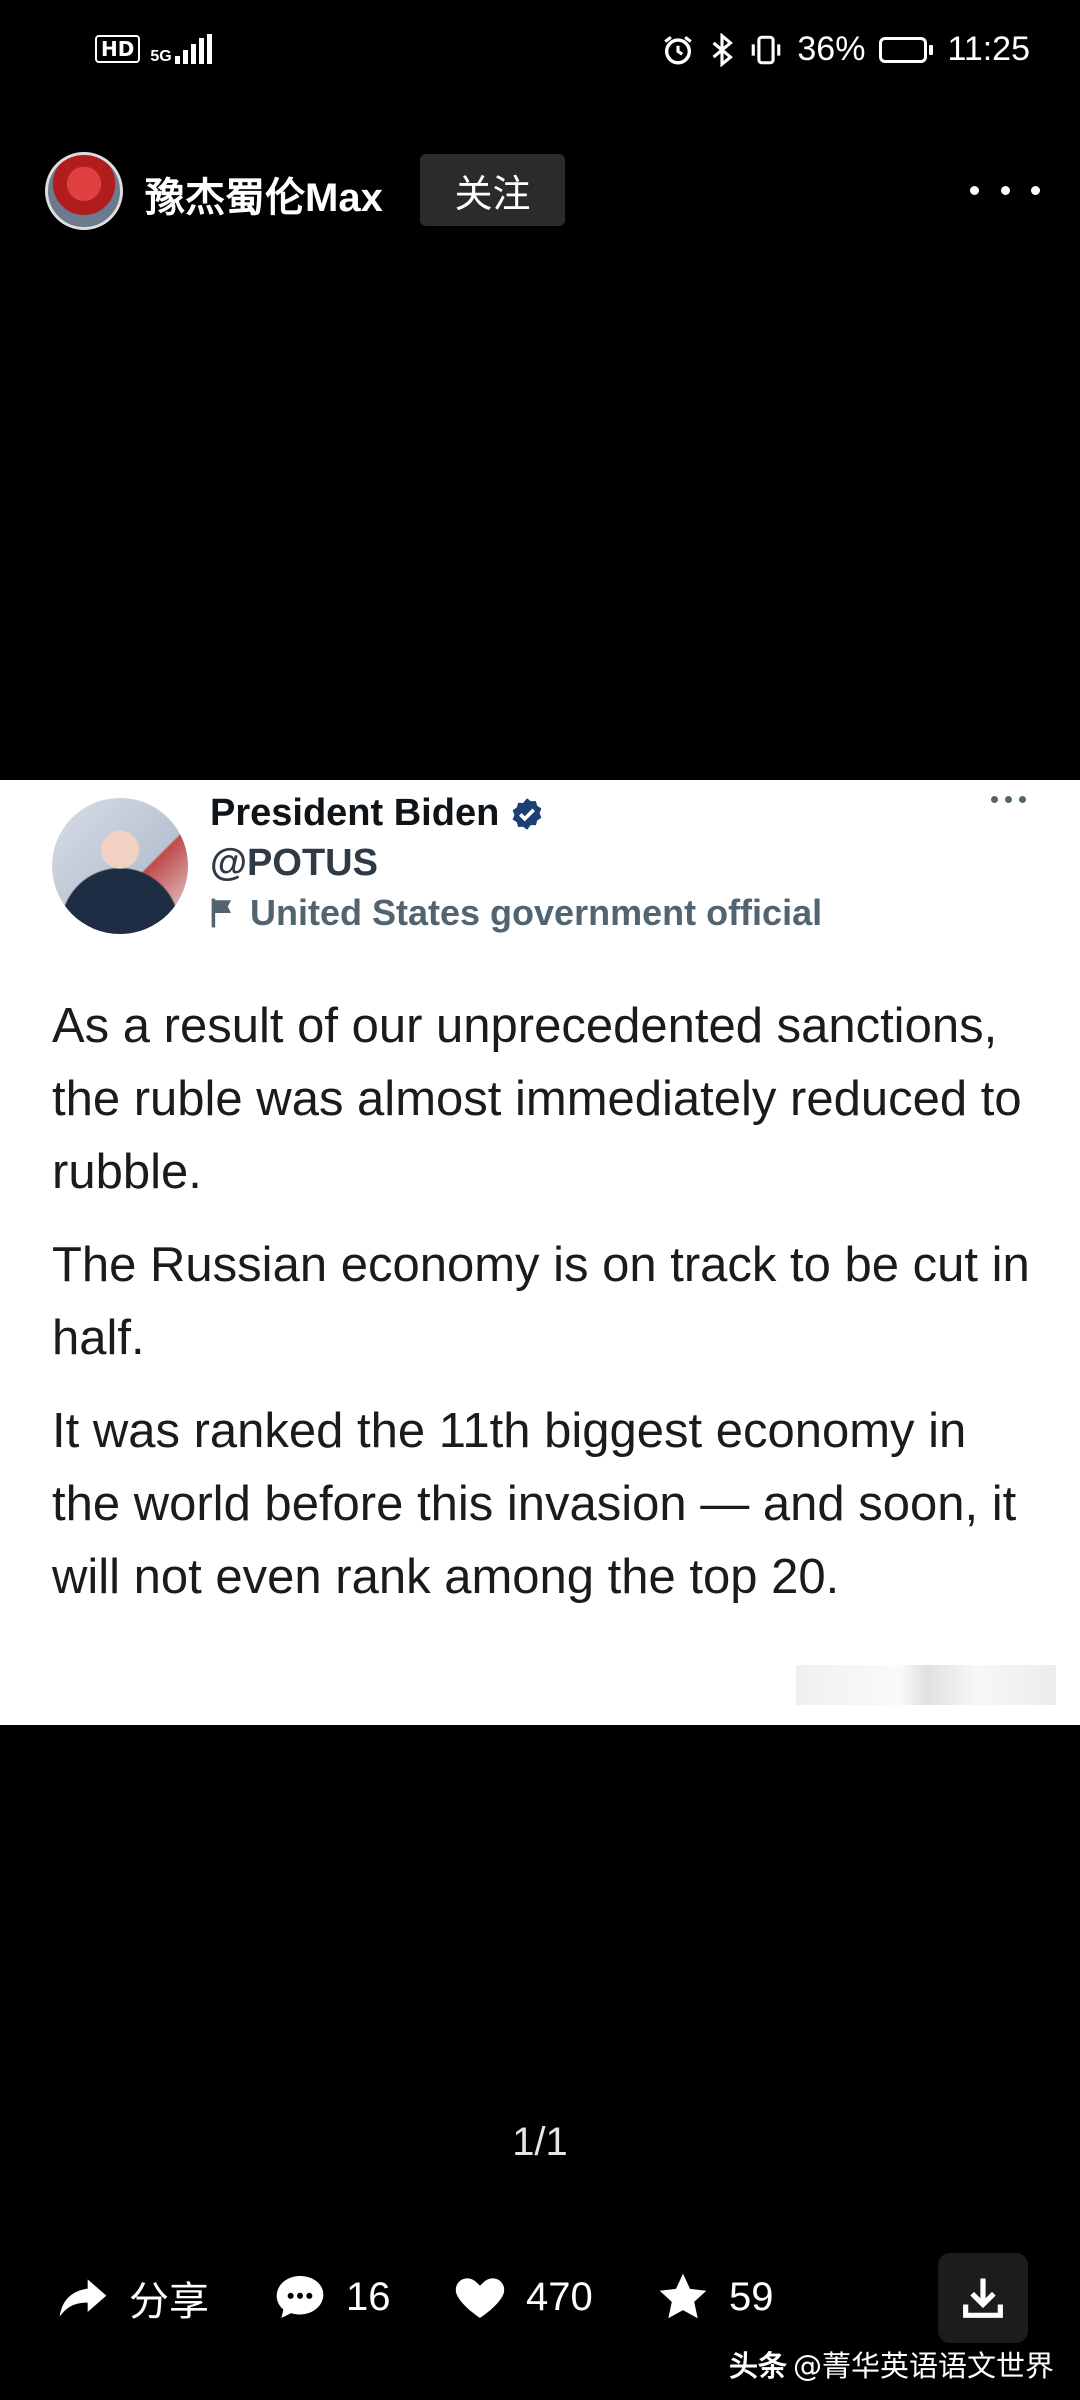 The image size is (1080, 2400). I want to click on avatar, so click(84, 191).